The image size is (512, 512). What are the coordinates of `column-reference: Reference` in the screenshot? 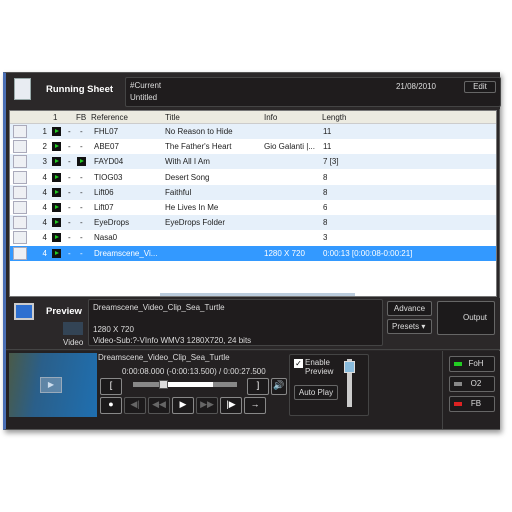 It's located at (109, 117).